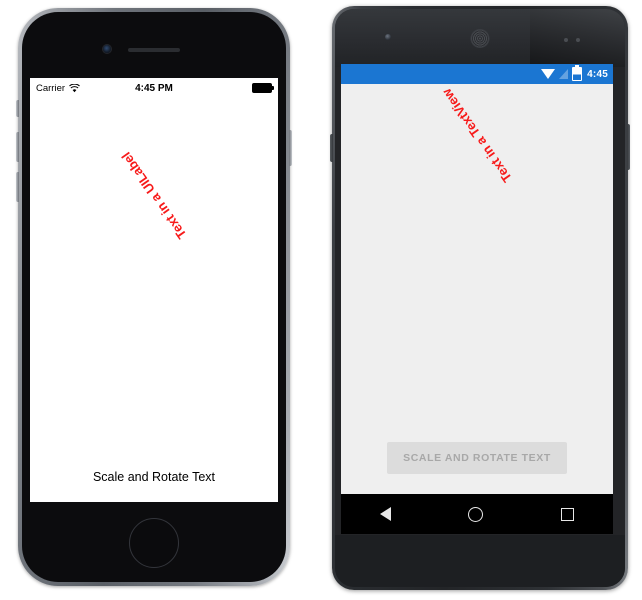  Describe the element at coordinates (154, 477) in the screenshot. I see `ios-bottom-label: Scale and Rotate Text` at that location.